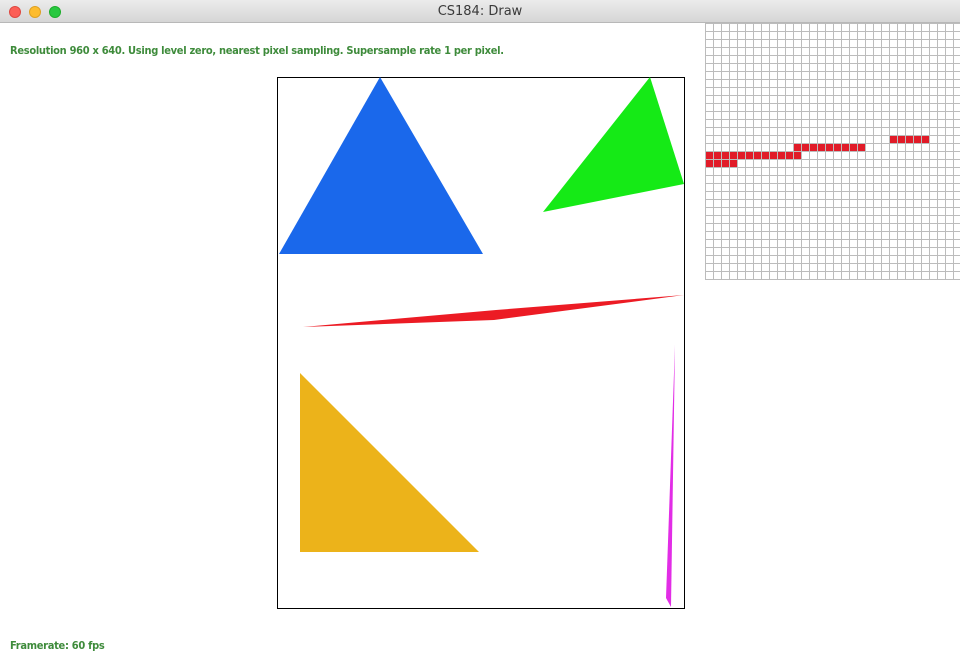  What do you see at coordinates (57, 645) in the screenshot?
I see `framerate-text: Framerate: 60 fps` at bounding box center [57, 645].